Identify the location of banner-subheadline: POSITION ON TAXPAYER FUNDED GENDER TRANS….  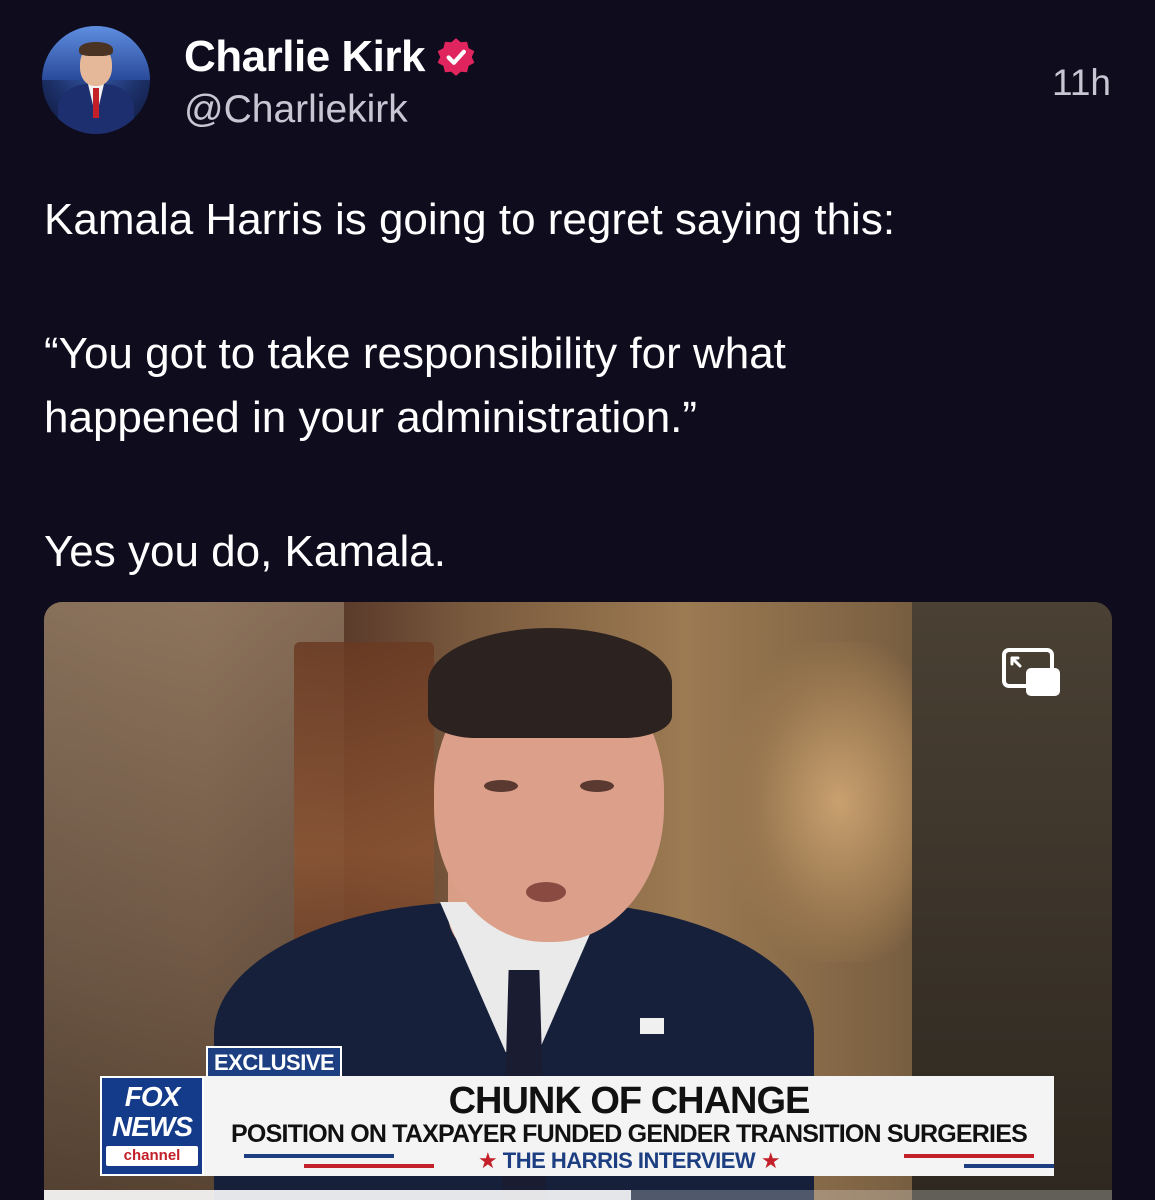
(629, 1134).